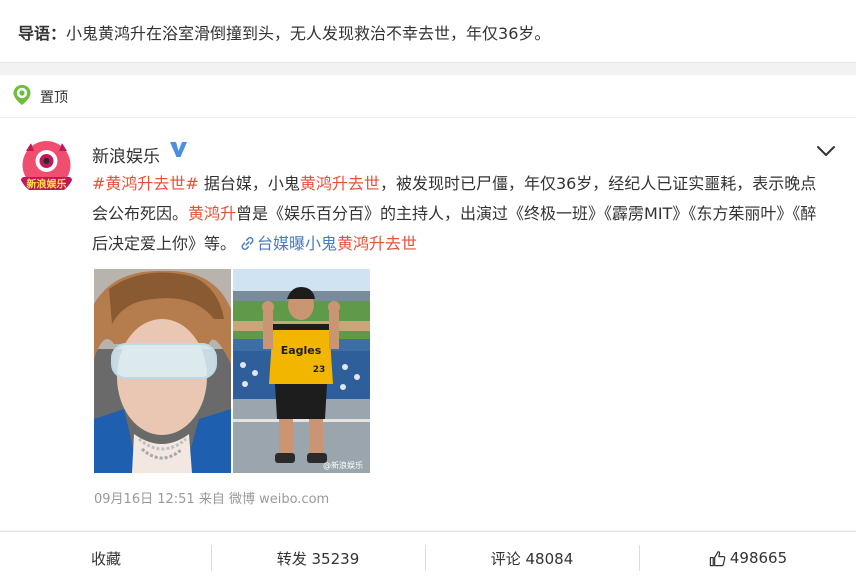 The image size is (856, 584). Describe the element at coordinates (212, 499) in the screenshot. I see `post-meta: 09月16日 12:51 来自 微博 weibo.com` at that location.